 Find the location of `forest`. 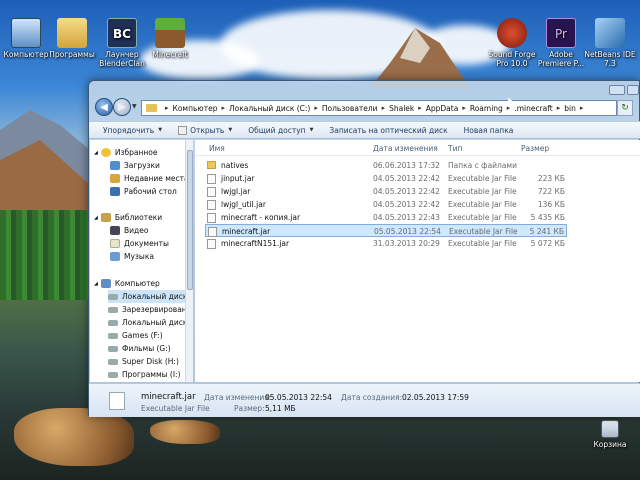

forest is located at coordinates (46, 260).